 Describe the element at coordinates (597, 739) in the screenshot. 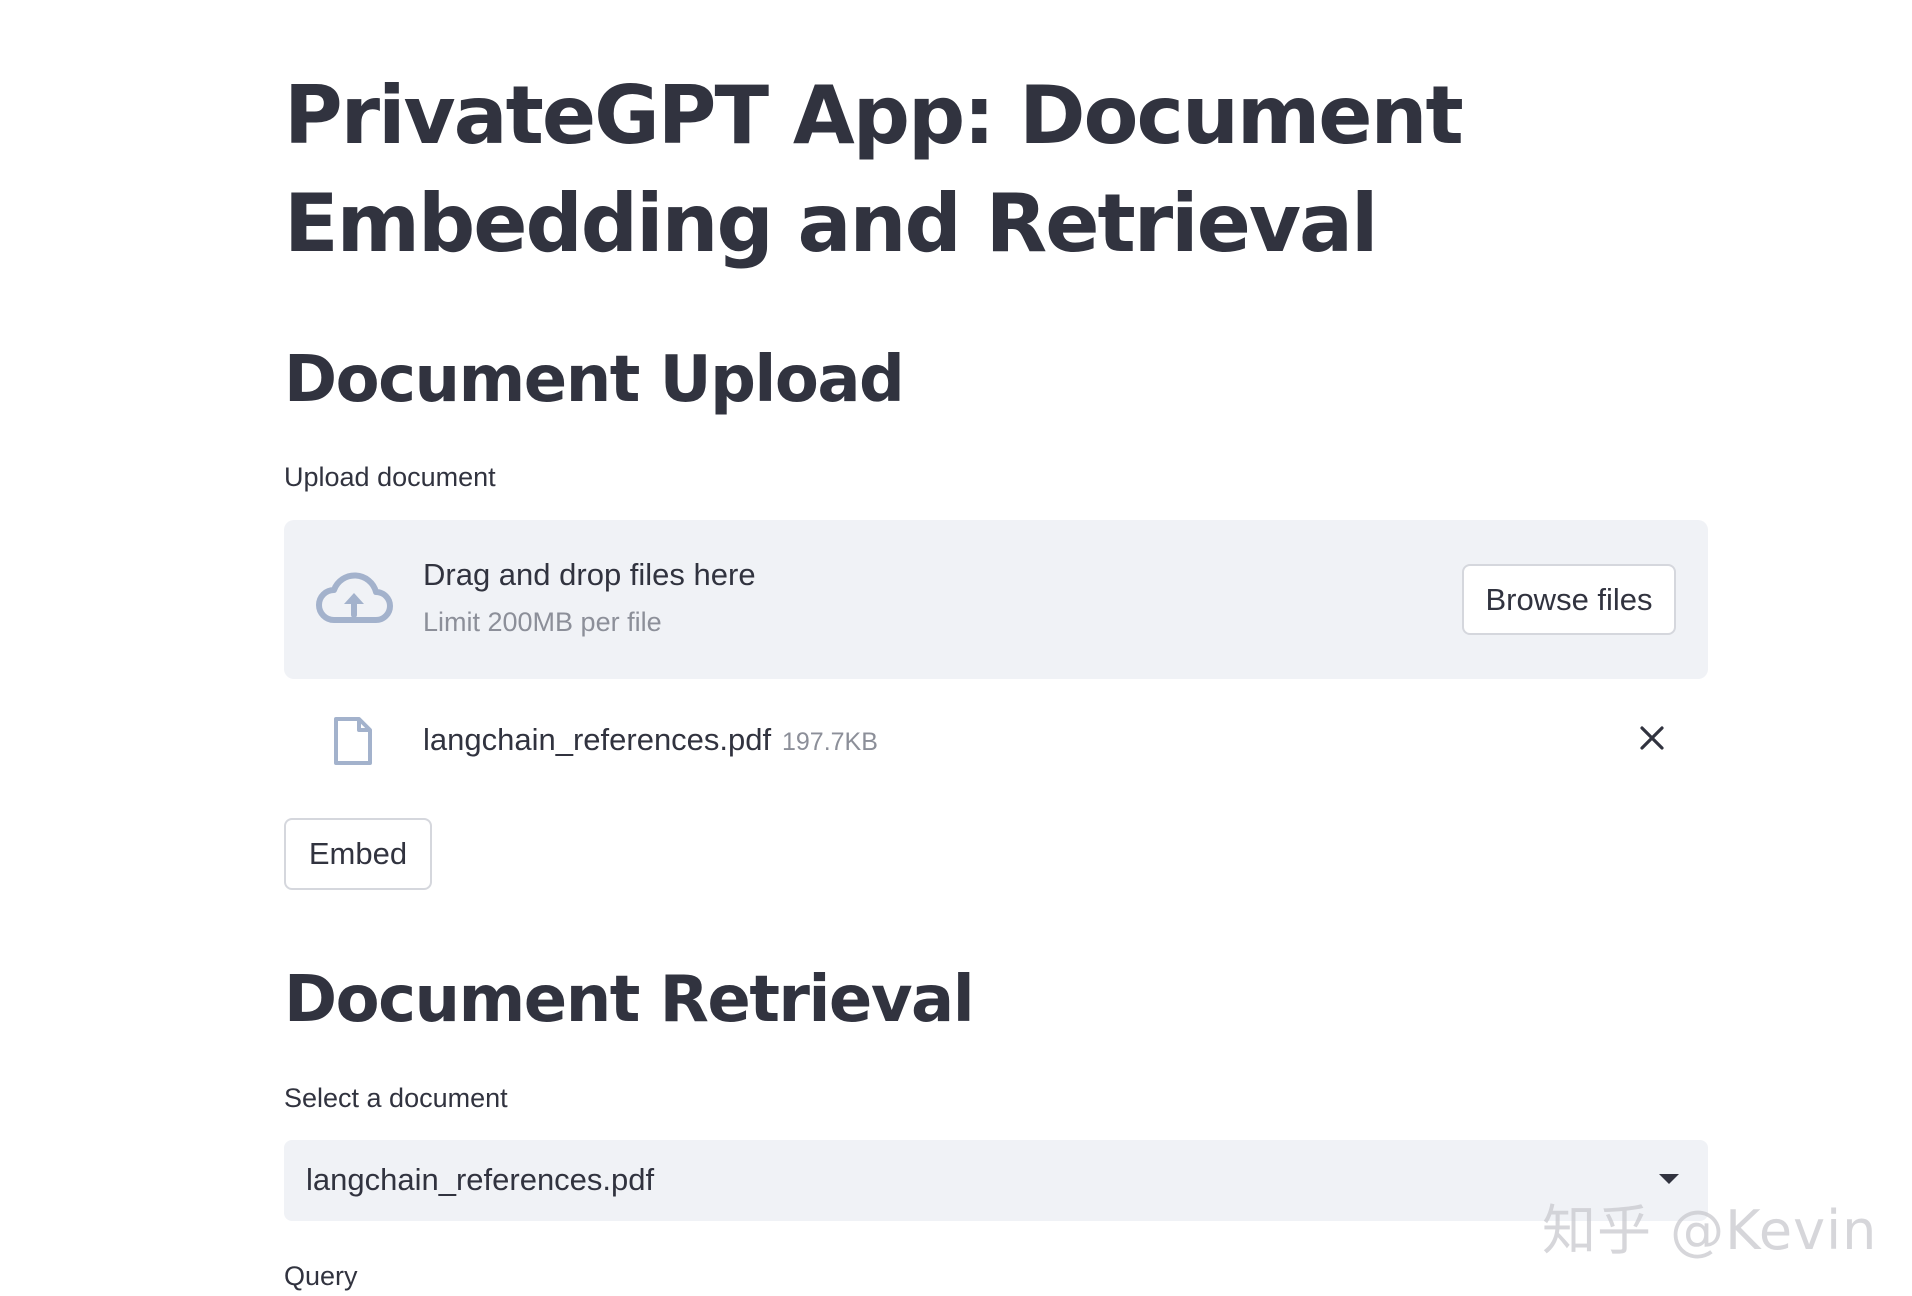

I see `uploaded-file-name: langchain_references.pdf` at that location.